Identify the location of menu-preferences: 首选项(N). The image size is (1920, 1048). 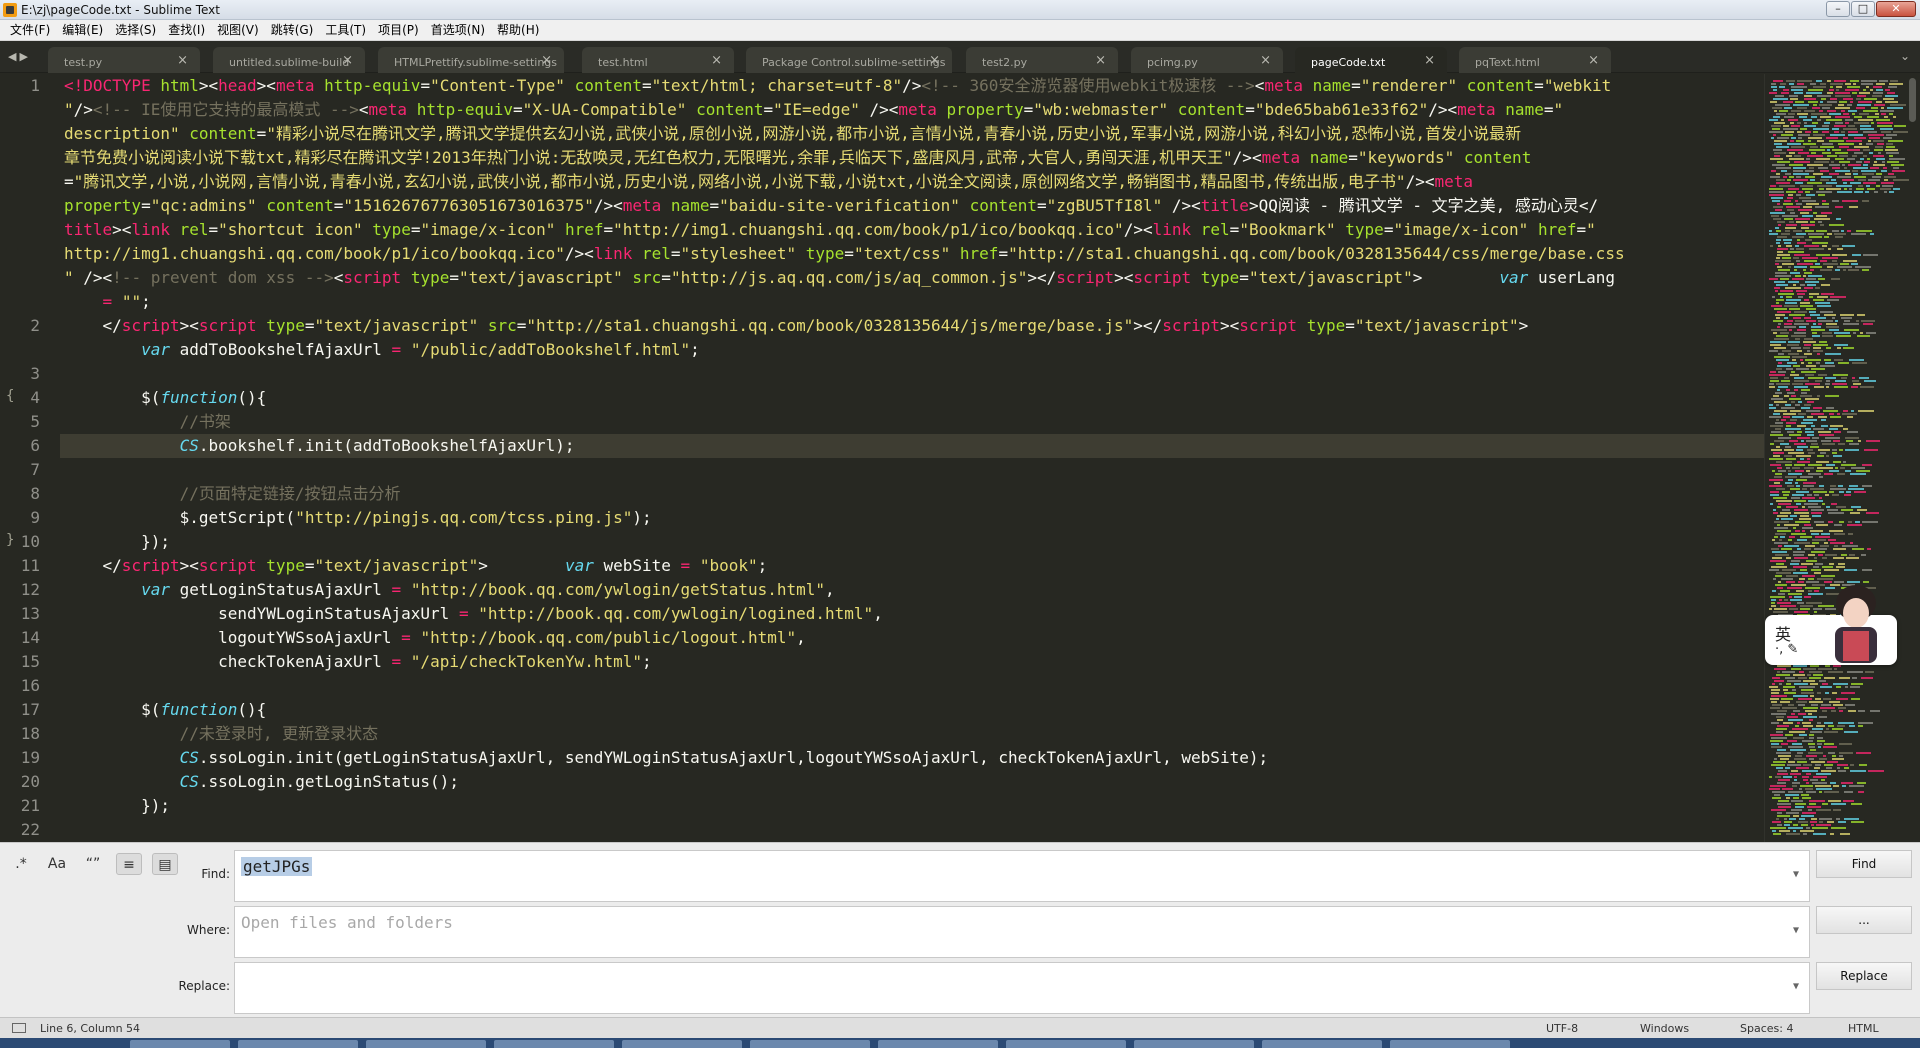
(458, 30).